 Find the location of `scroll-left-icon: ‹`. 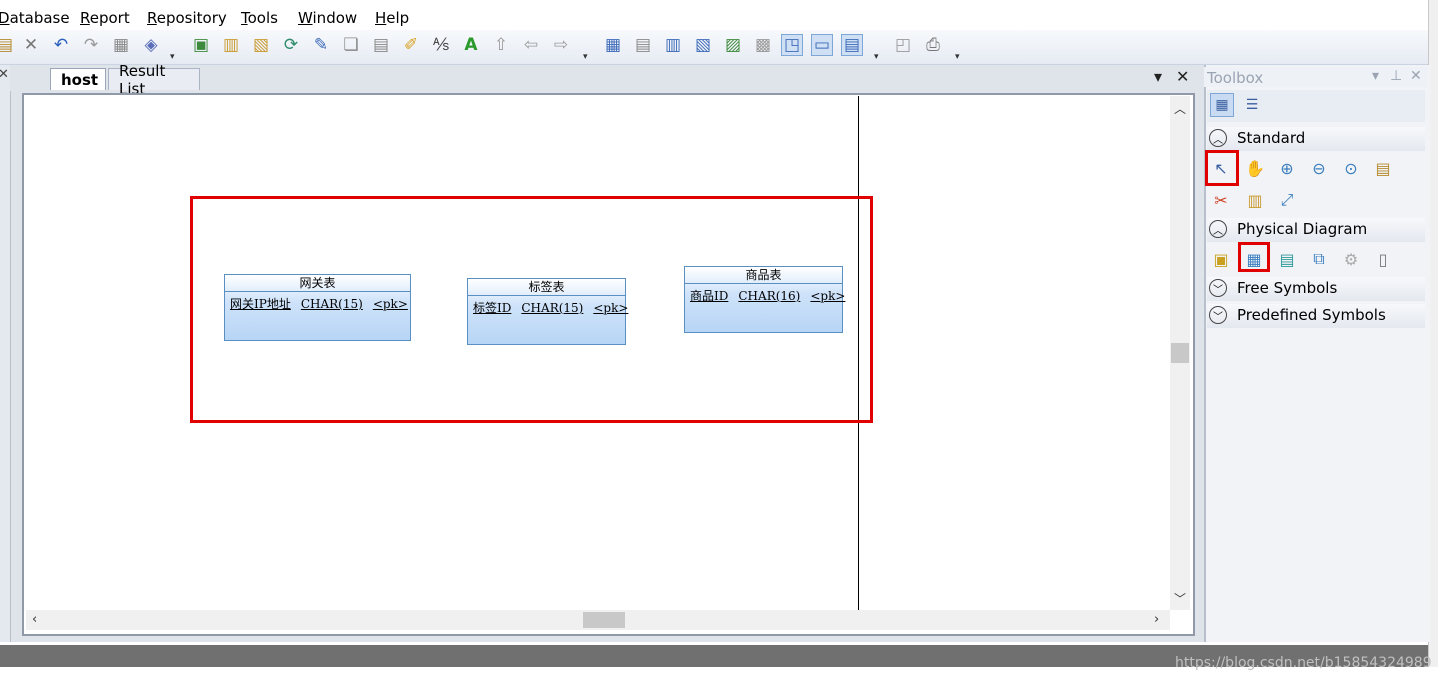

scroll-left-icon: ‹ is located at coordinates (34, 619).